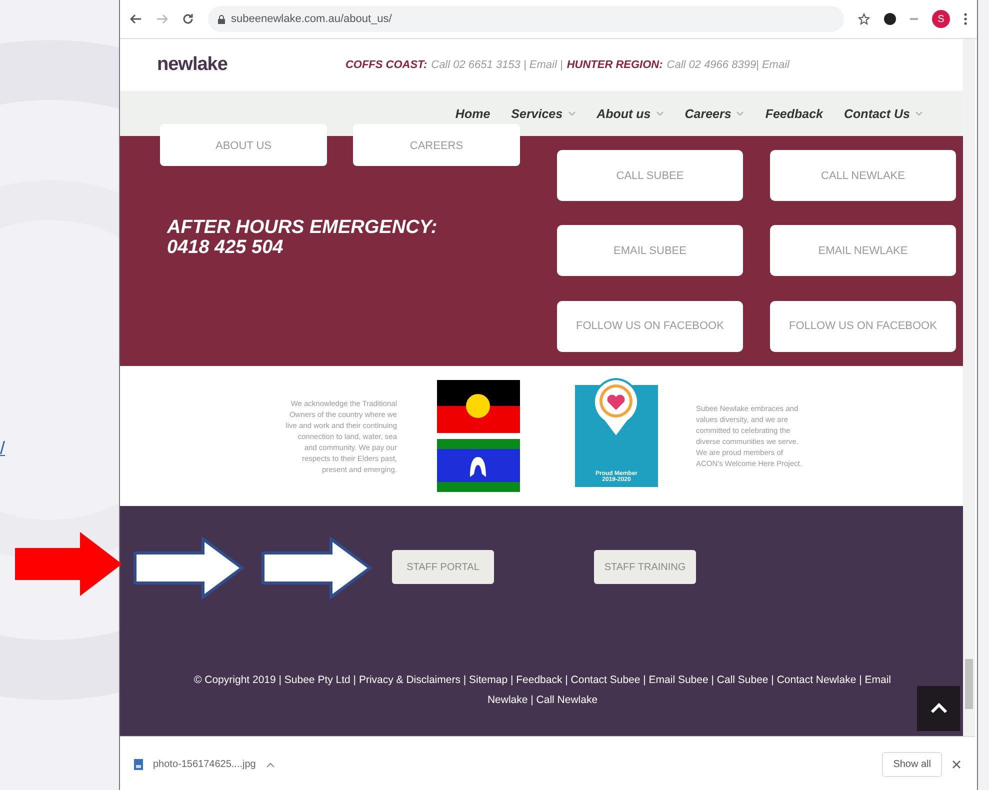 This screenshot has width=989, height=790. What do you see at coordinates (714, 113) in the screenshot?
I see `nav-link: Careers` at bounding box center [714, 113].